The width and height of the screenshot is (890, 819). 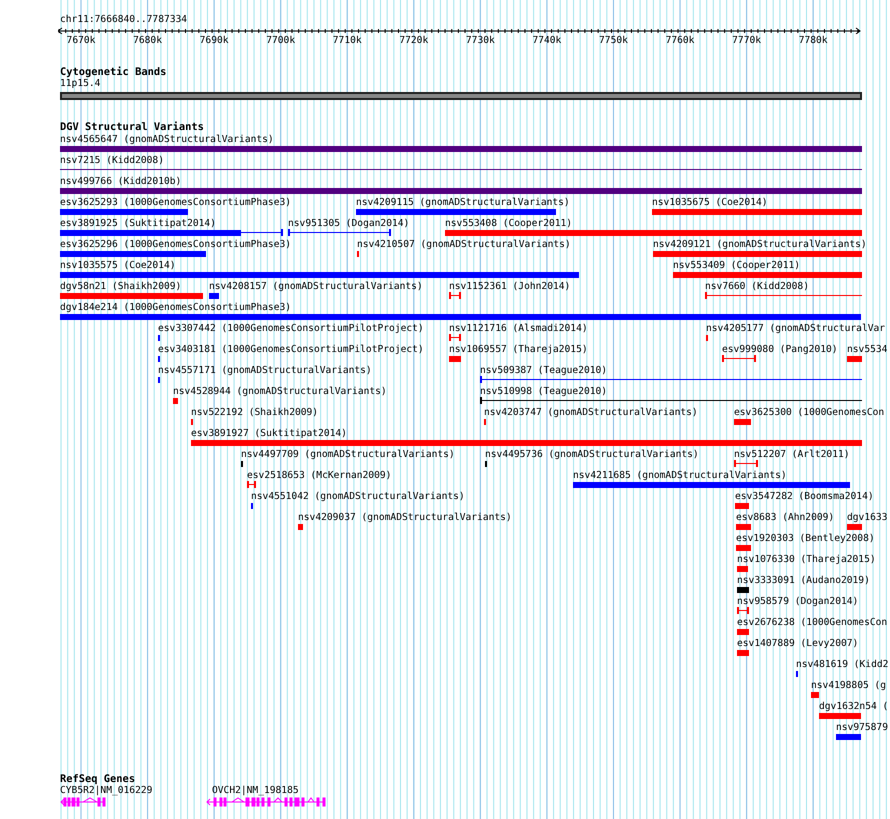 What do you see at coordinates (291, 349) in the screenshot?
I see `variant-label: esv3403181 (1000GenomesConsortiumPilotProject)` at bounding box center [291, 349].